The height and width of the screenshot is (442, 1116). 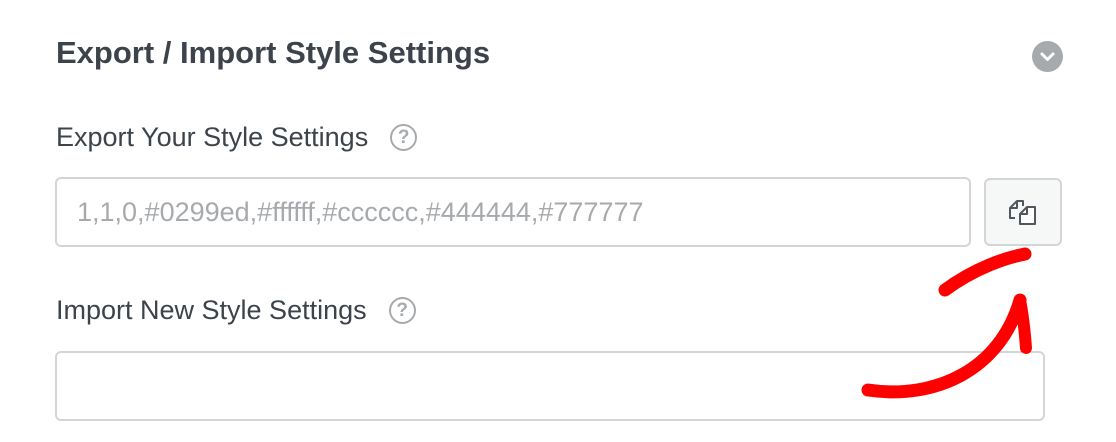 I want to click on import-help-icon: ?, so click(x=402, y=310).